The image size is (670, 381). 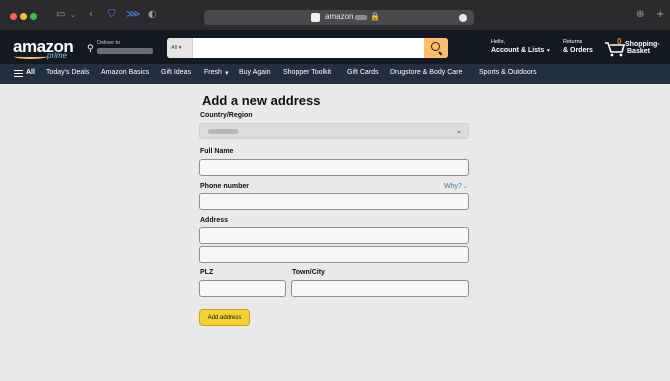 What do you see at coordinates (334, 201) in the screenshot?
I see `phone-field` at bounding box center [334, 201].